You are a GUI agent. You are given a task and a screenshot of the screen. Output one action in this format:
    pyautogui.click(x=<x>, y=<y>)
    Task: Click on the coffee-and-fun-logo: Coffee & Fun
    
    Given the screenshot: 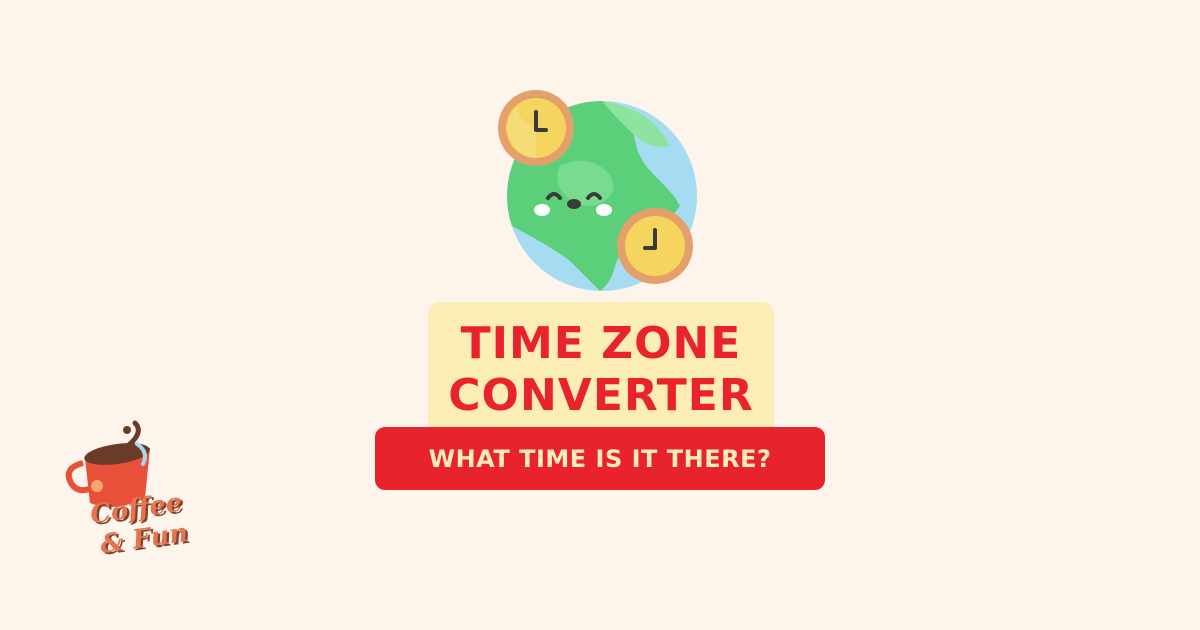 What is the action you would take?
    pyautogui.click(x=130, y=493)
    